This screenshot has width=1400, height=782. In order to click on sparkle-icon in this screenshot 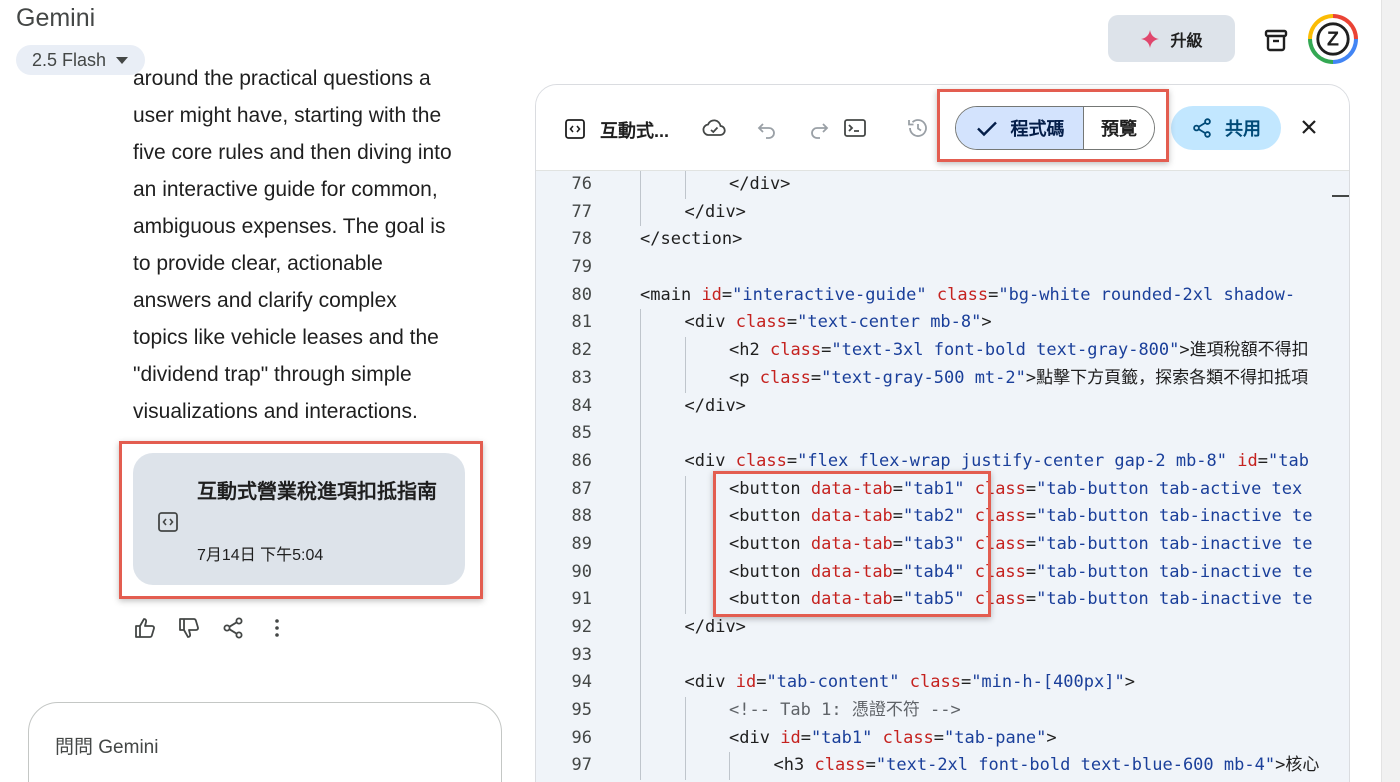, I will do `click(1150, 38)`.